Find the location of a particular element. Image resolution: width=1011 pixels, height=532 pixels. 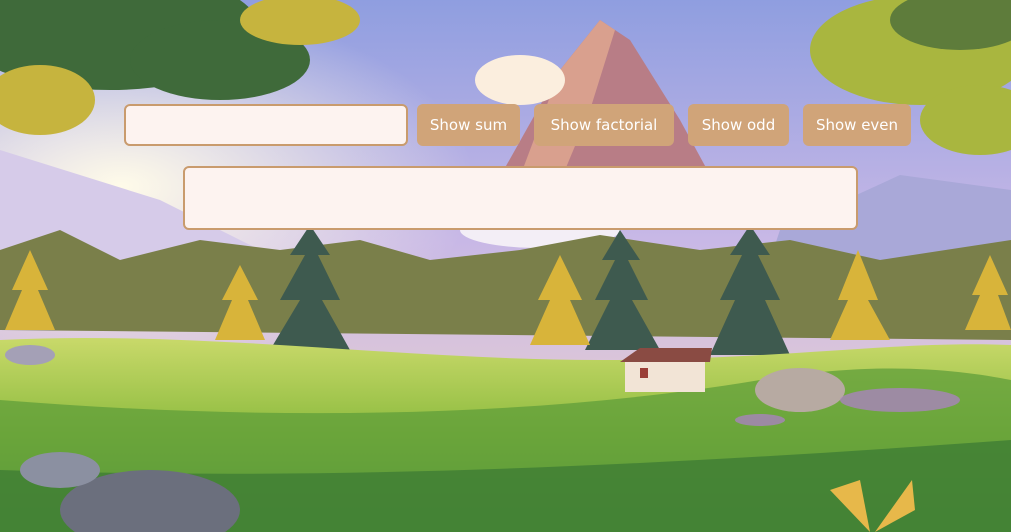

result-output-box is located at coordinates (520, 198).